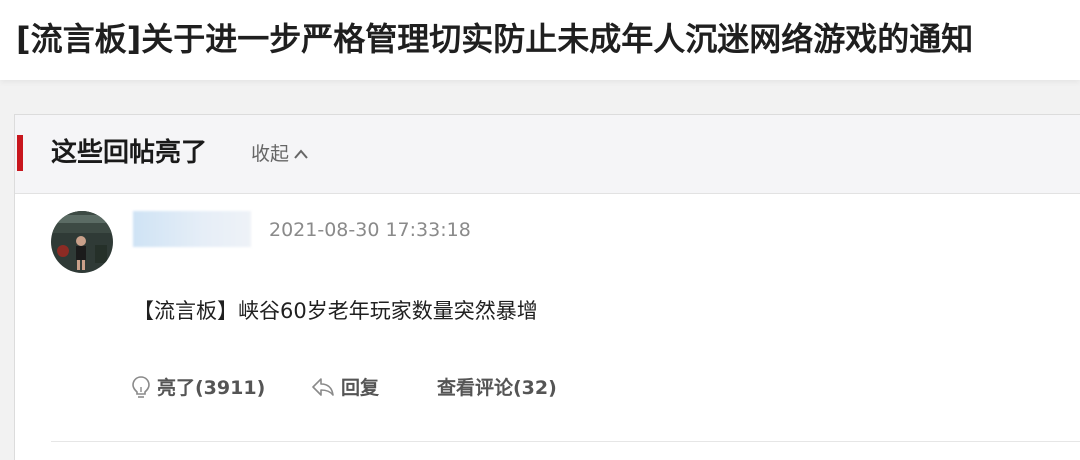 The height and width of the screenshot is (460, 1080). What do you see at coordinates (270, 154) in the screenshot?
I see `collapse-label: 收起` at bounding box center [270, 154].